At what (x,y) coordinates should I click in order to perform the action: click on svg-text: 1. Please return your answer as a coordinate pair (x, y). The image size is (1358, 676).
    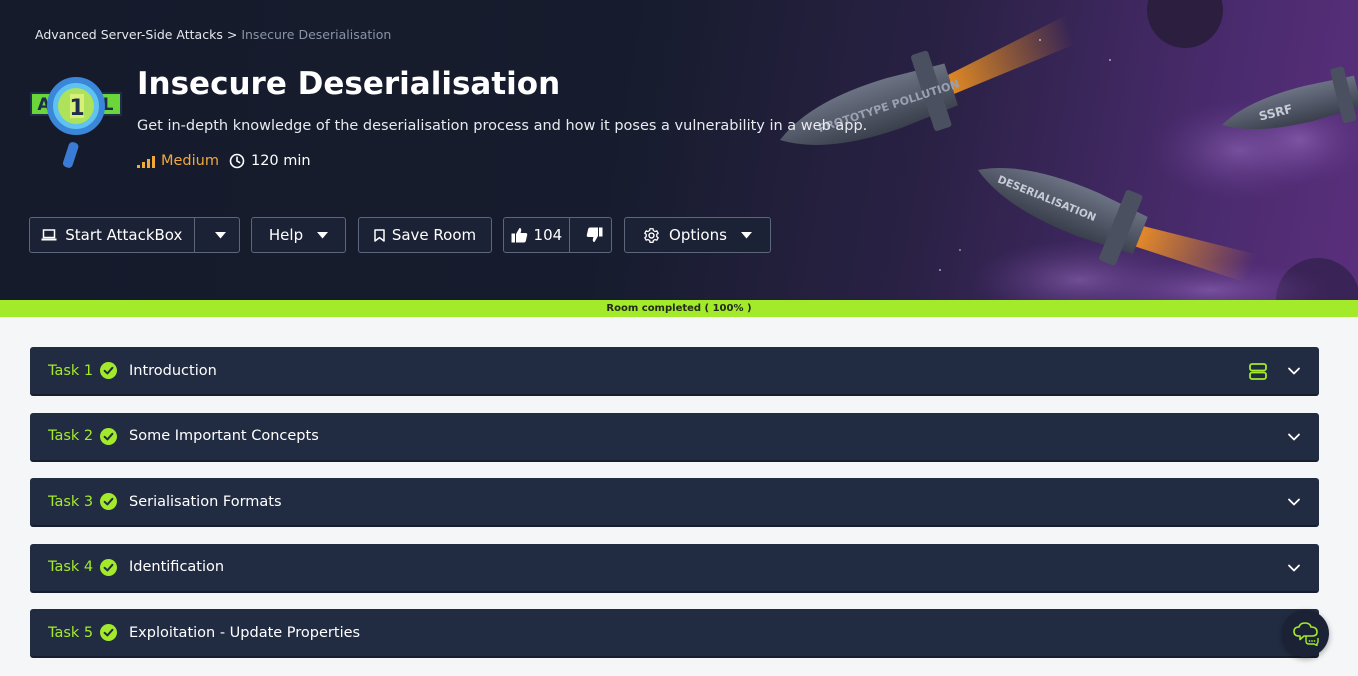
    Looking at the image, I should click on (76, 108).